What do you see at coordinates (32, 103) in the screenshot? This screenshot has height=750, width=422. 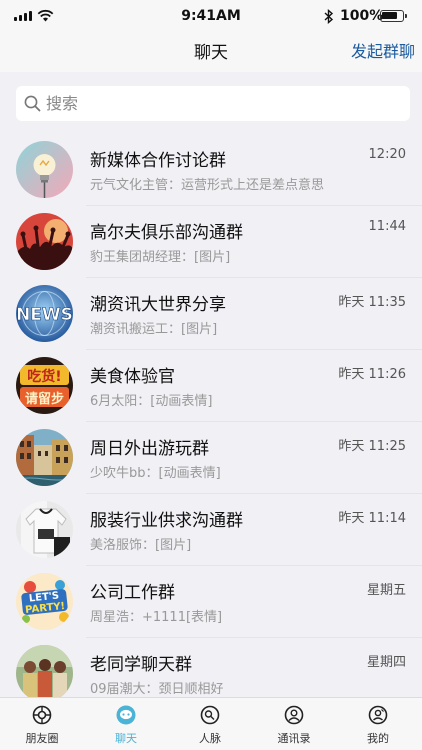 I see `search-icon` at bounding box center [32, 103].